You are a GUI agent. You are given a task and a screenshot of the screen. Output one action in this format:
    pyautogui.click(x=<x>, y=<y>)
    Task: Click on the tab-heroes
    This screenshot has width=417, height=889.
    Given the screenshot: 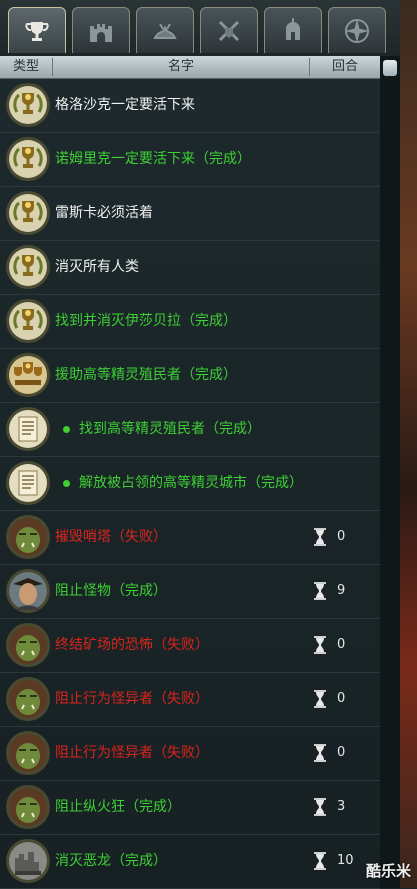 What is the action you would take?
    pyautogui.click(x=293, y=30)
    